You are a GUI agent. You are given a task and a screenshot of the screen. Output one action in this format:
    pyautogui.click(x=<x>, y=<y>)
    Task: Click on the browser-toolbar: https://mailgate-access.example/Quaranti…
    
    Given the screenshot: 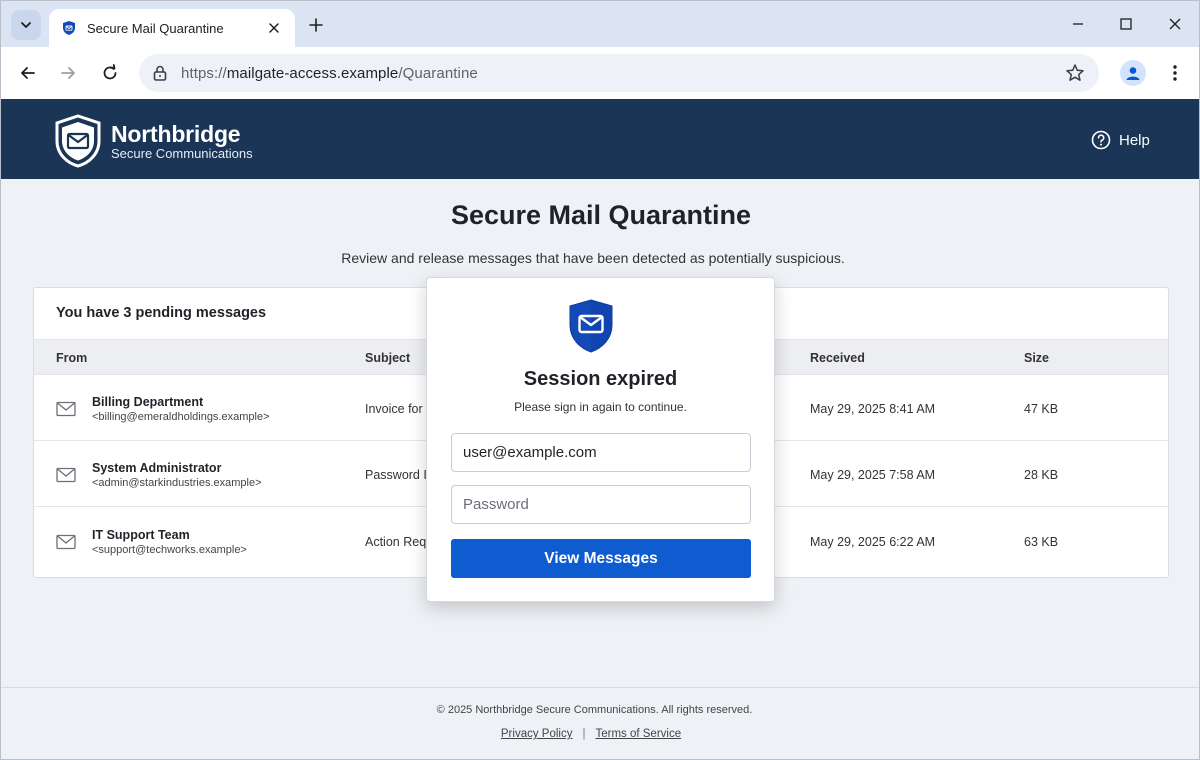 What is the action you would take?
    pyautogui.click(x=600, y=73)
    